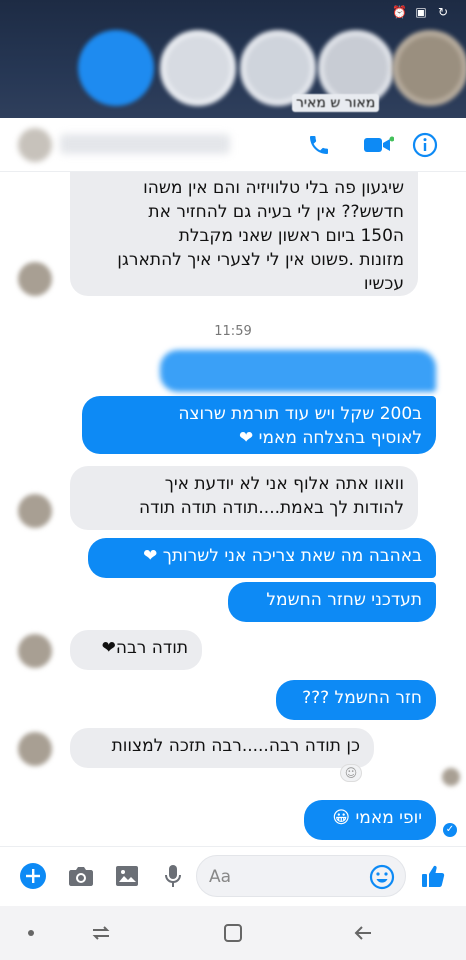 The image size is (466, 960). I want to click on image-icon, so click(127, 876).